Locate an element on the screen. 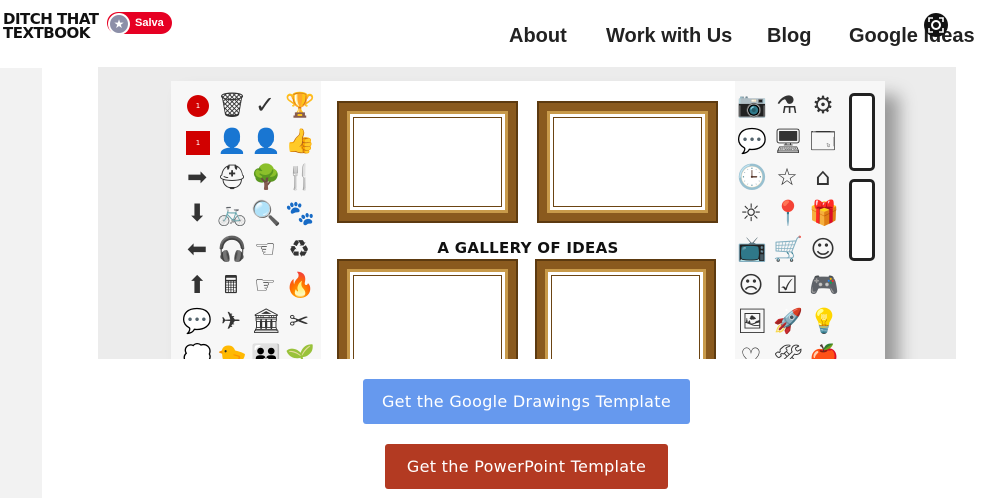  plant-icon: 🌱 is located at coordinates (300, 351).